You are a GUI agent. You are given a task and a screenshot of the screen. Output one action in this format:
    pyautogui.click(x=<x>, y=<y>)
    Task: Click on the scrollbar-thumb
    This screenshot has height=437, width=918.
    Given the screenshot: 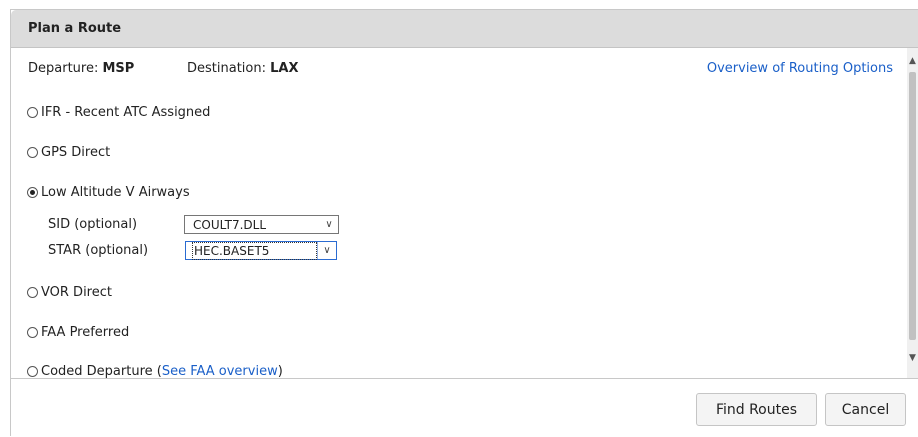 What is the action you would take?
    pyautogui.click(x=912, y=206)
    